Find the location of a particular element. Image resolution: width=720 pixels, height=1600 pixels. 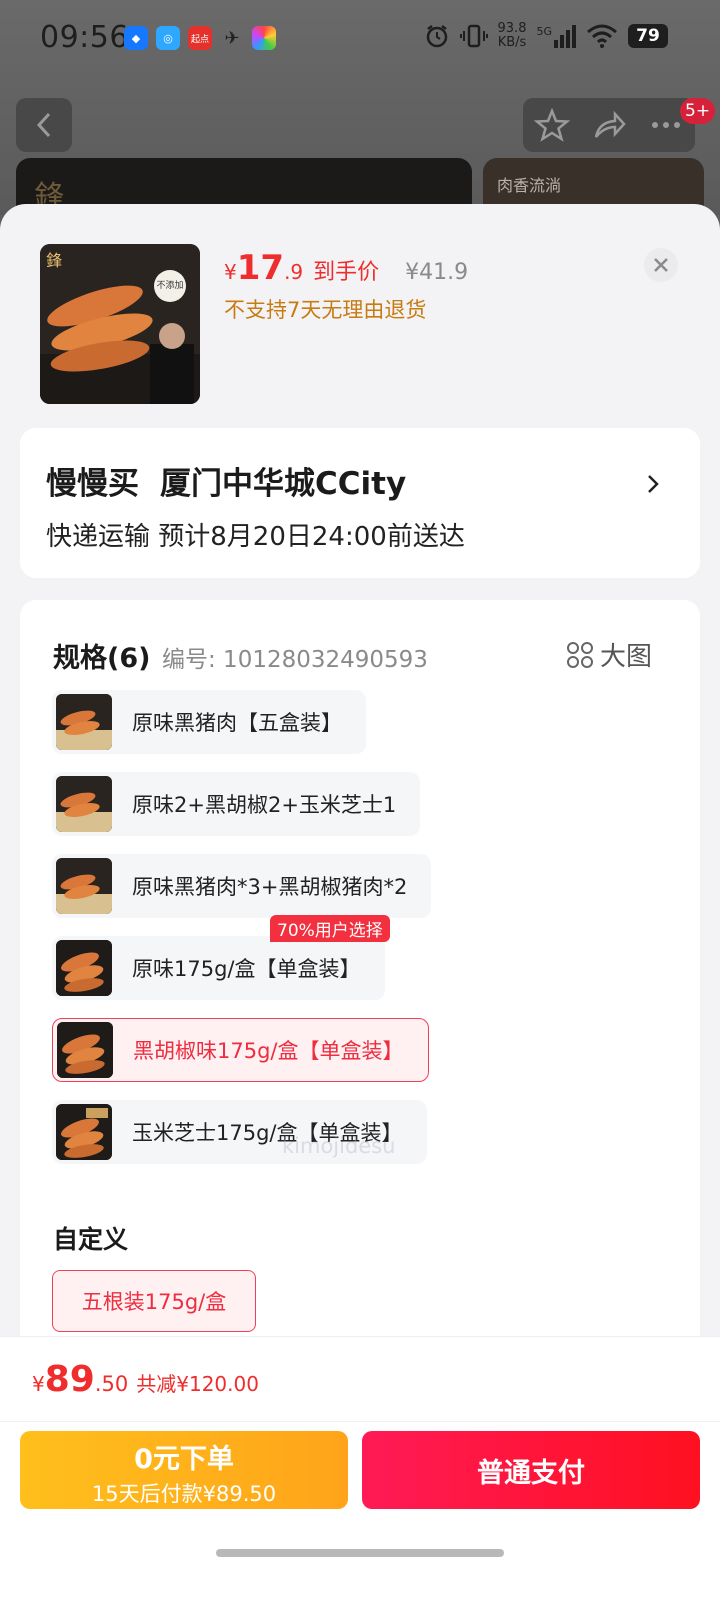

zero-down-label: 0元下单 is located at coordinates (184, 1459).